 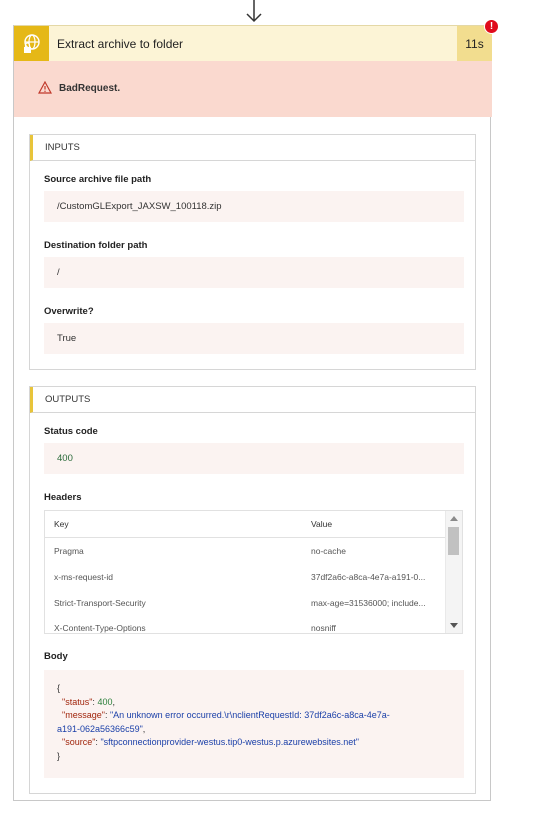 I want to click on action-header: Extract archive to folder 11s, so click(x=253, y=43).